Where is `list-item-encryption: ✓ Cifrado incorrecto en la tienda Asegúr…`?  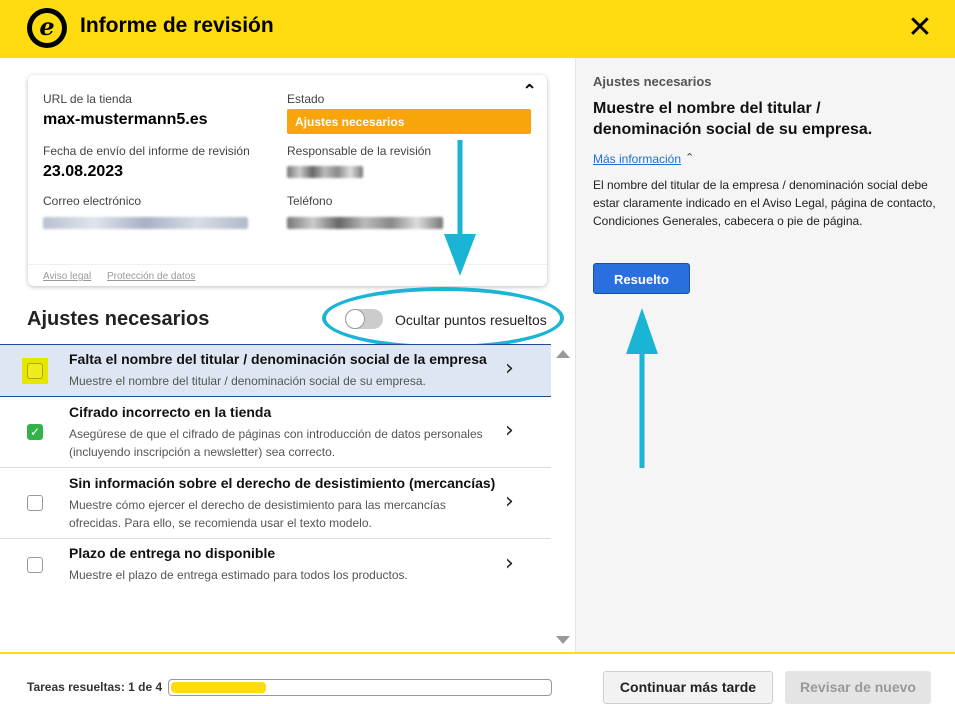 list-item-encryption: ✓ Cifrado incorrecto en la tienda Asegúr… is located at coordinates (275, 433).